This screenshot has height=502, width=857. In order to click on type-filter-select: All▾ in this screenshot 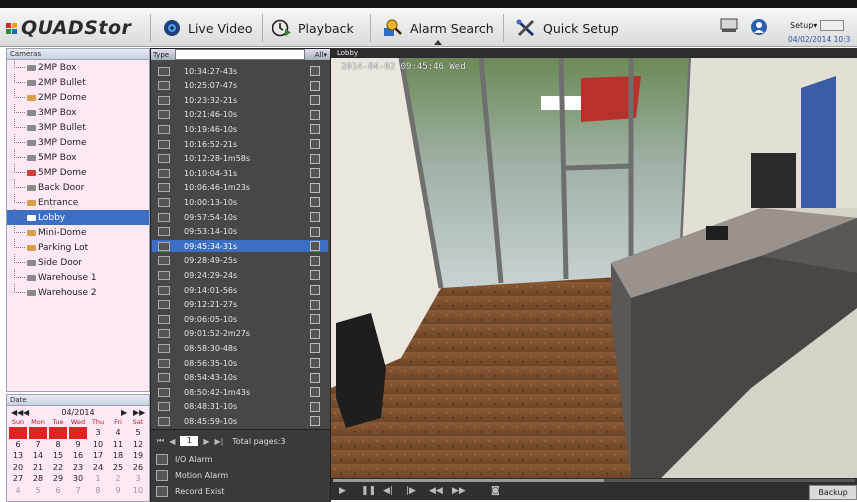, I will do `click(317, 55)`.